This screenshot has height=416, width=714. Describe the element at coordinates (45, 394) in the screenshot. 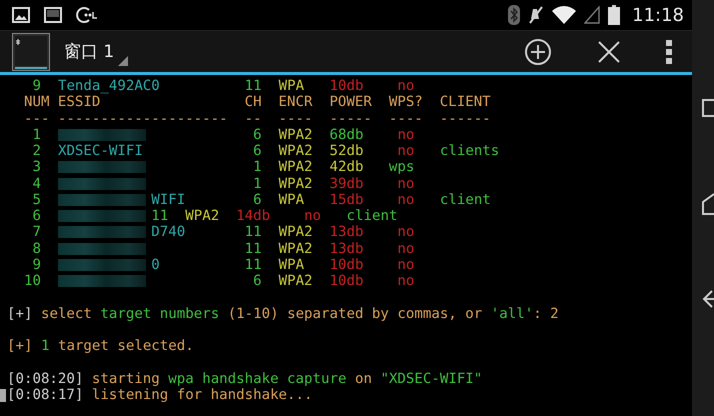

I see `terminal-text: [0:08:17]` at that location.